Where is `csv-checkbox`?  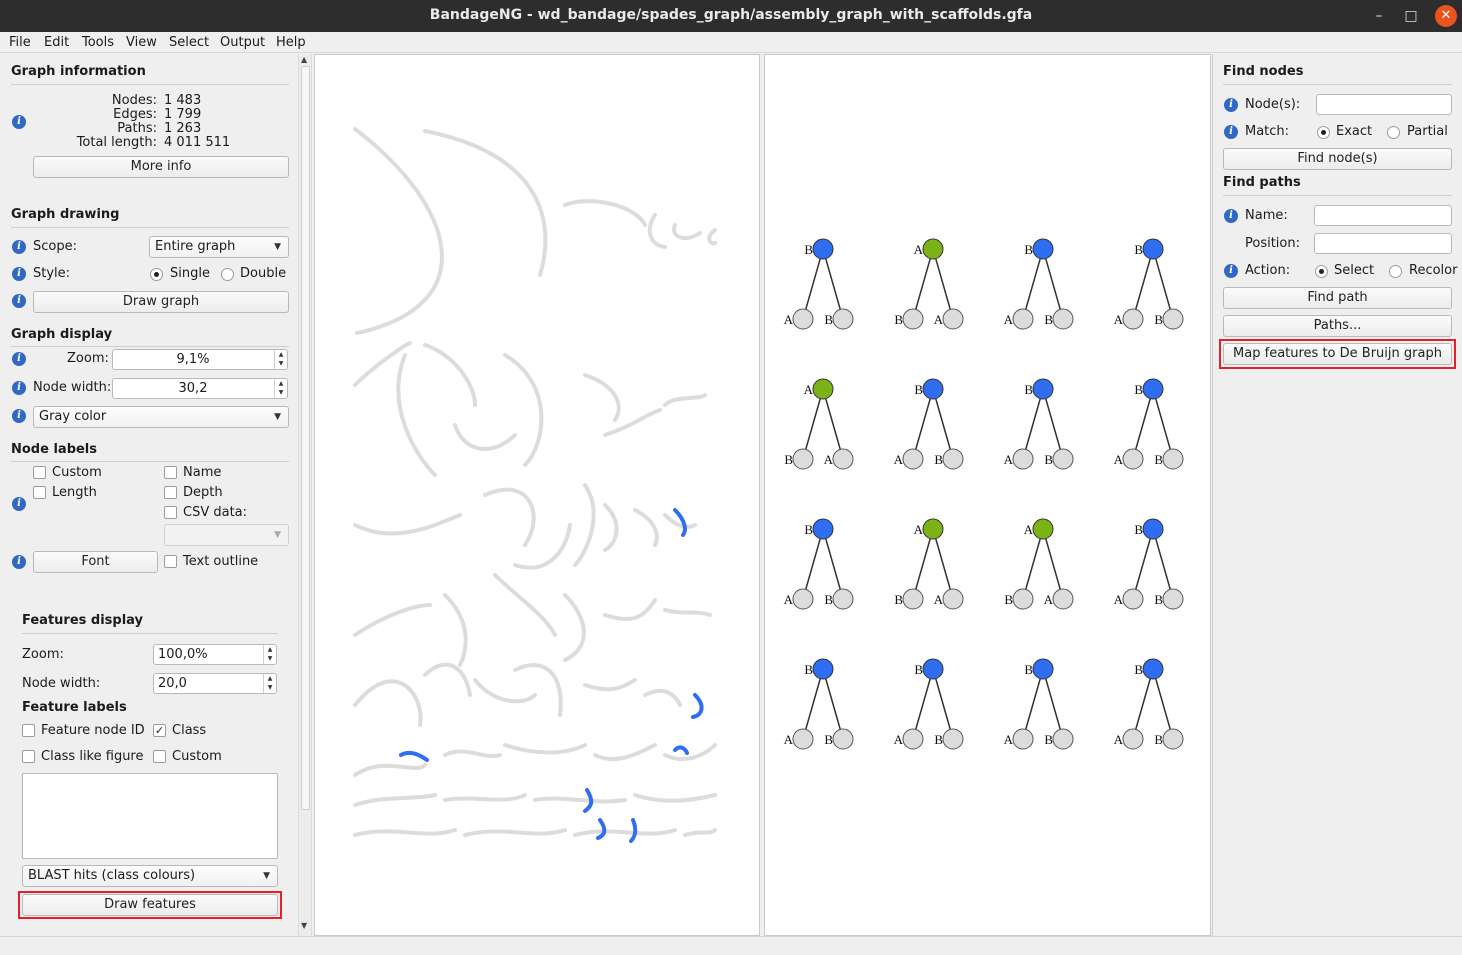 csv-checkbox is located at coordinates (170, 512).